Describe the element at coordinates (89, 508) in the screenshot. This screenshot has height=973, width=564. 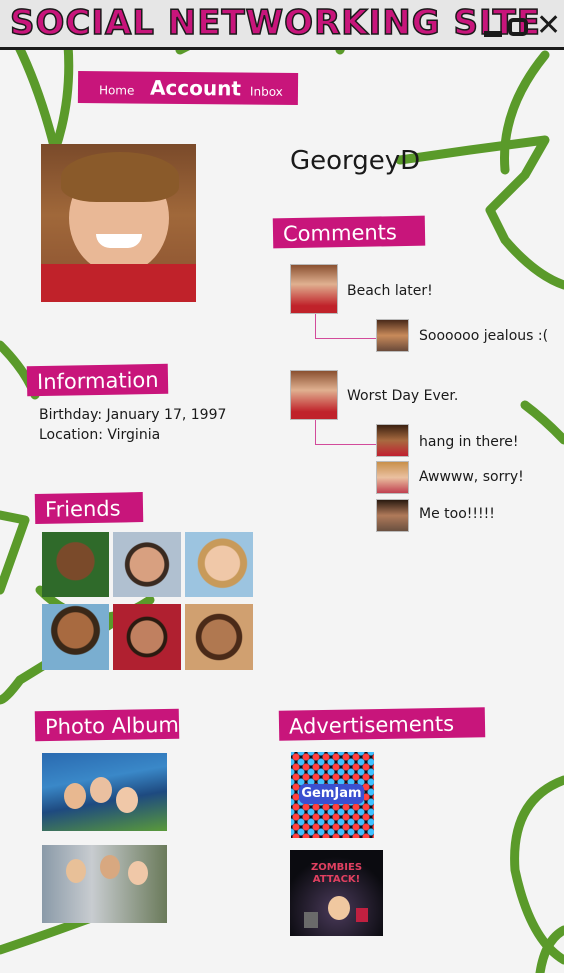
I see `friends-heading: Friends` at that location.